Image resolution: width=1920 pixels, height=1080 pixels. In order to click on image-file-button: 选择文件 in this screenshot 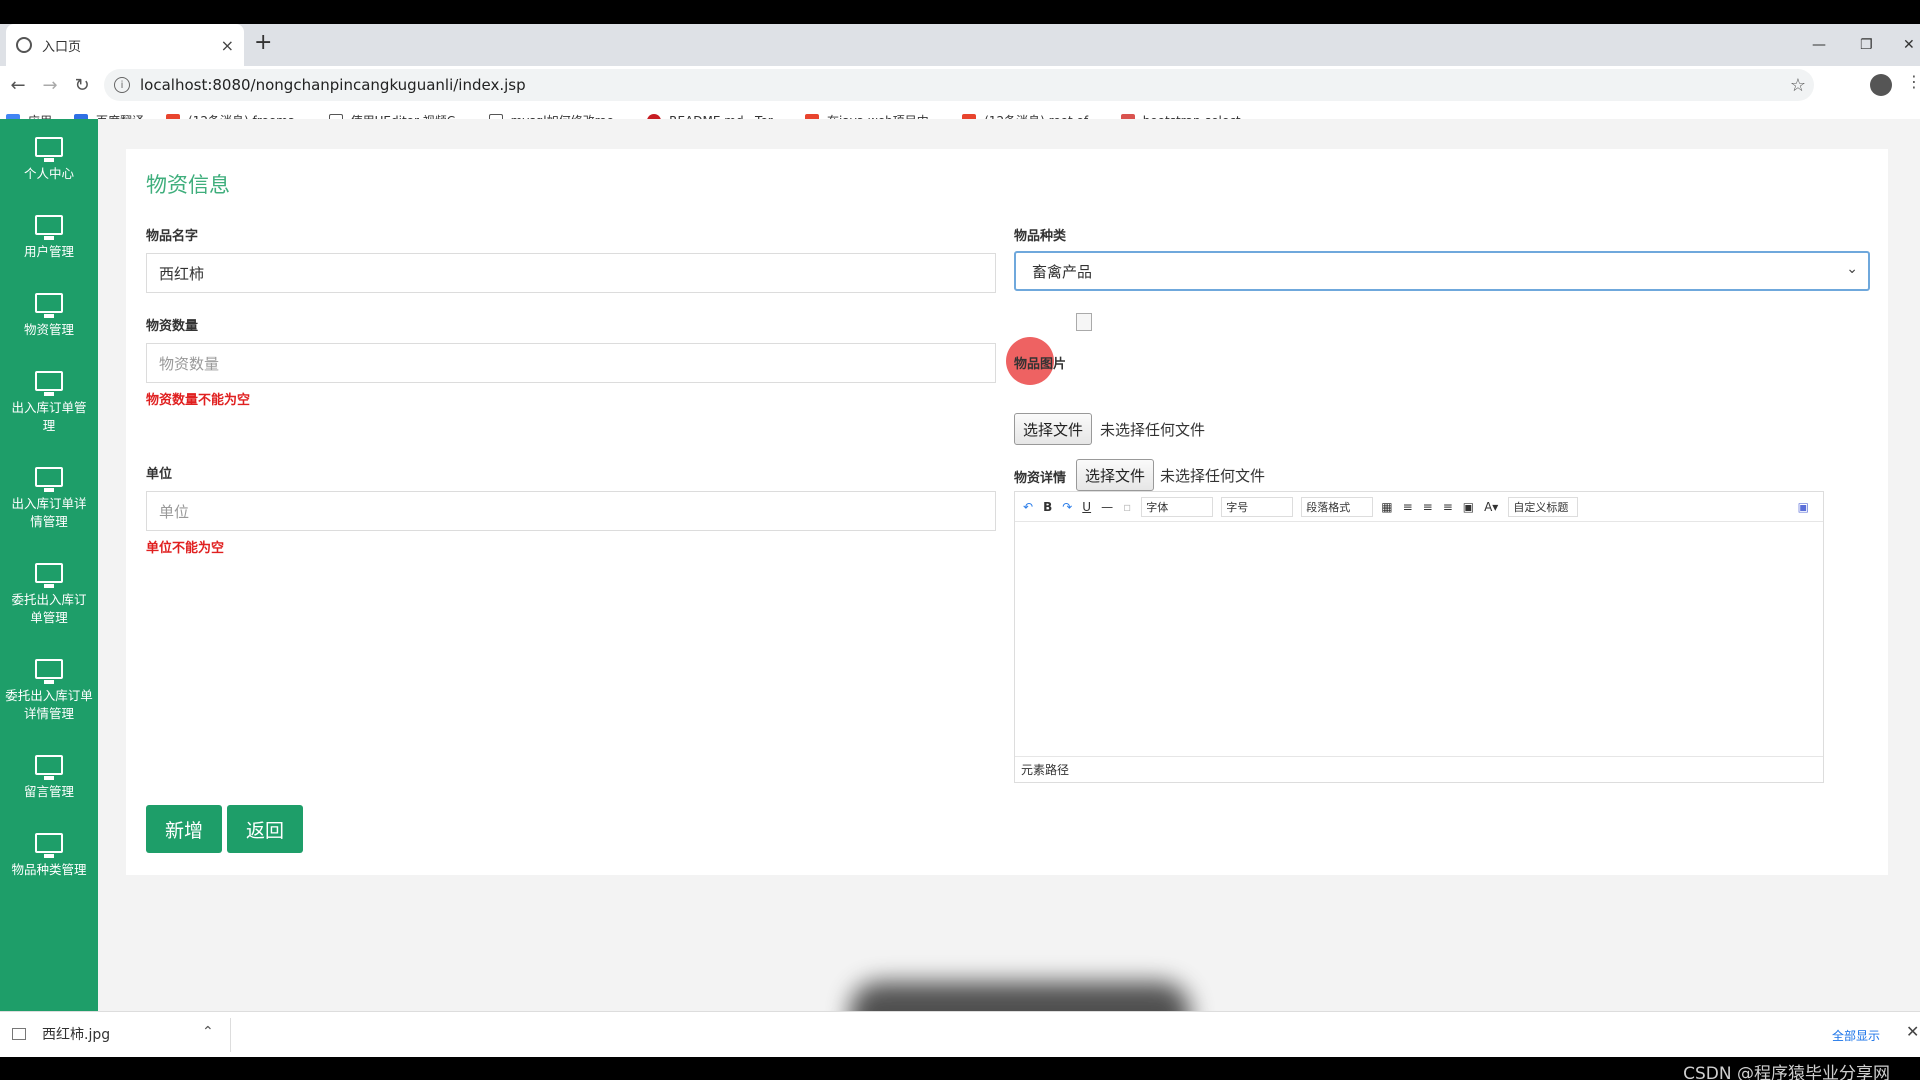, I will do `click(1053, 429)`.